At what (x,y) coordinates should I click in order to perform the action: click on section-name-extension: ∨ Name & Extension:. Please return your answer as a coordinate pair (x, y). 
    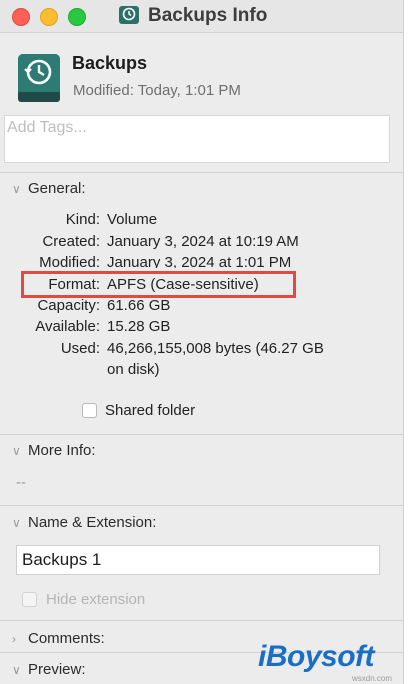
    Looking at the image, I should click on (84, 522).